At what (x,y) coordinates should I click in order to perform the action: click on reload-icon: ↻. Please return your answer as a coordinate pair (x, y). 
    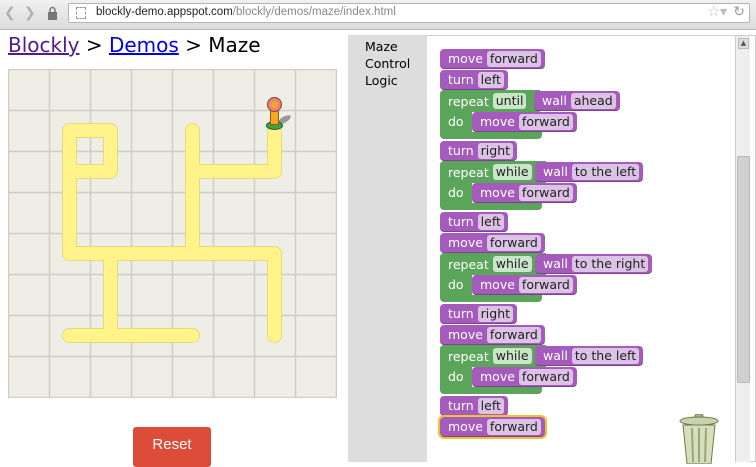
    Looking at the image, I should click on (739, 12).